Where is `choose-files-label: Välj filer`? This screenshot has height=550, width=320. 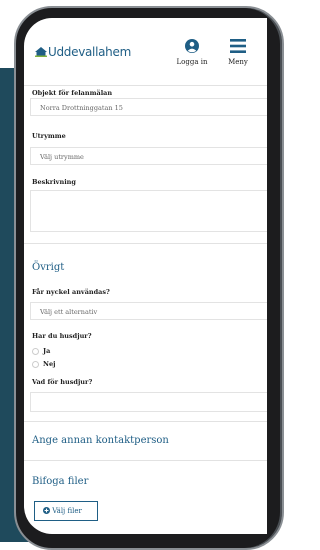
choose-files-label: Välj filer is located at coordinates (67, 511).